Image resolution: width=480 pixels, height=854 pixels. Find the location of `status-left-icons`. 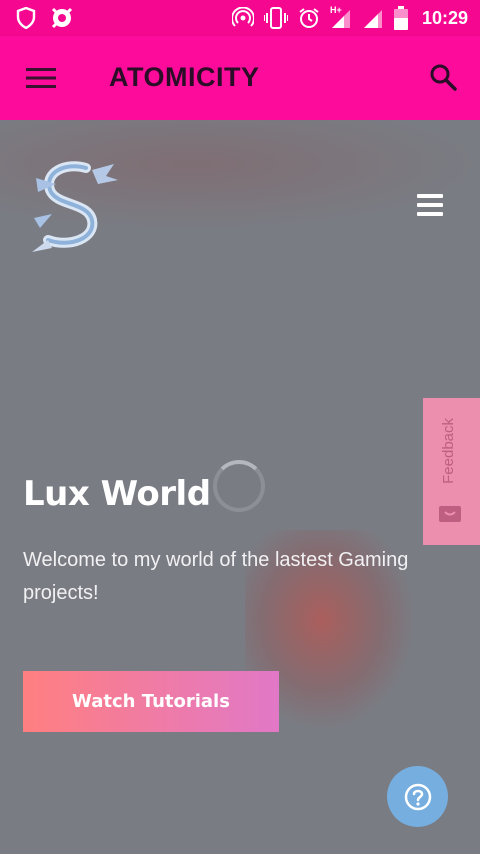

status-left-icons is located at coordinates (45, 18).